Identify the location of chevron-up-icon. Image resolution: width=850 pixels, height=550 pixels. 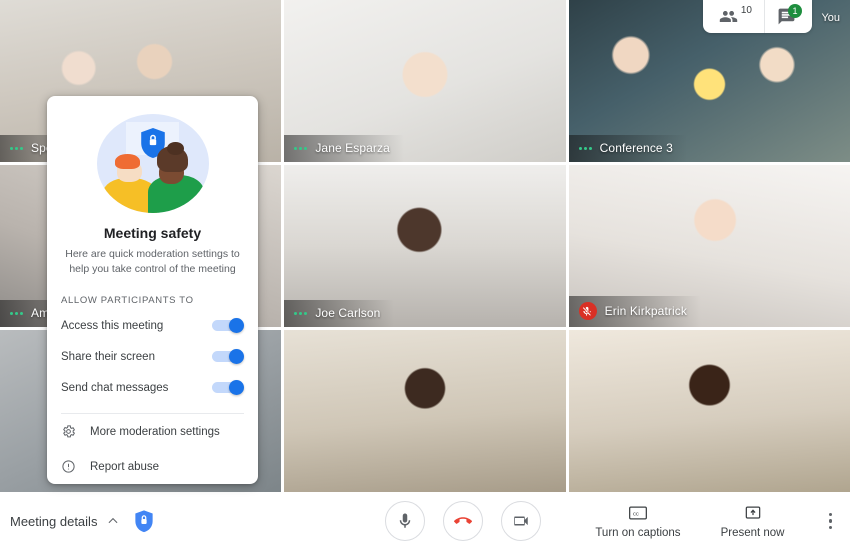
(113, 520).